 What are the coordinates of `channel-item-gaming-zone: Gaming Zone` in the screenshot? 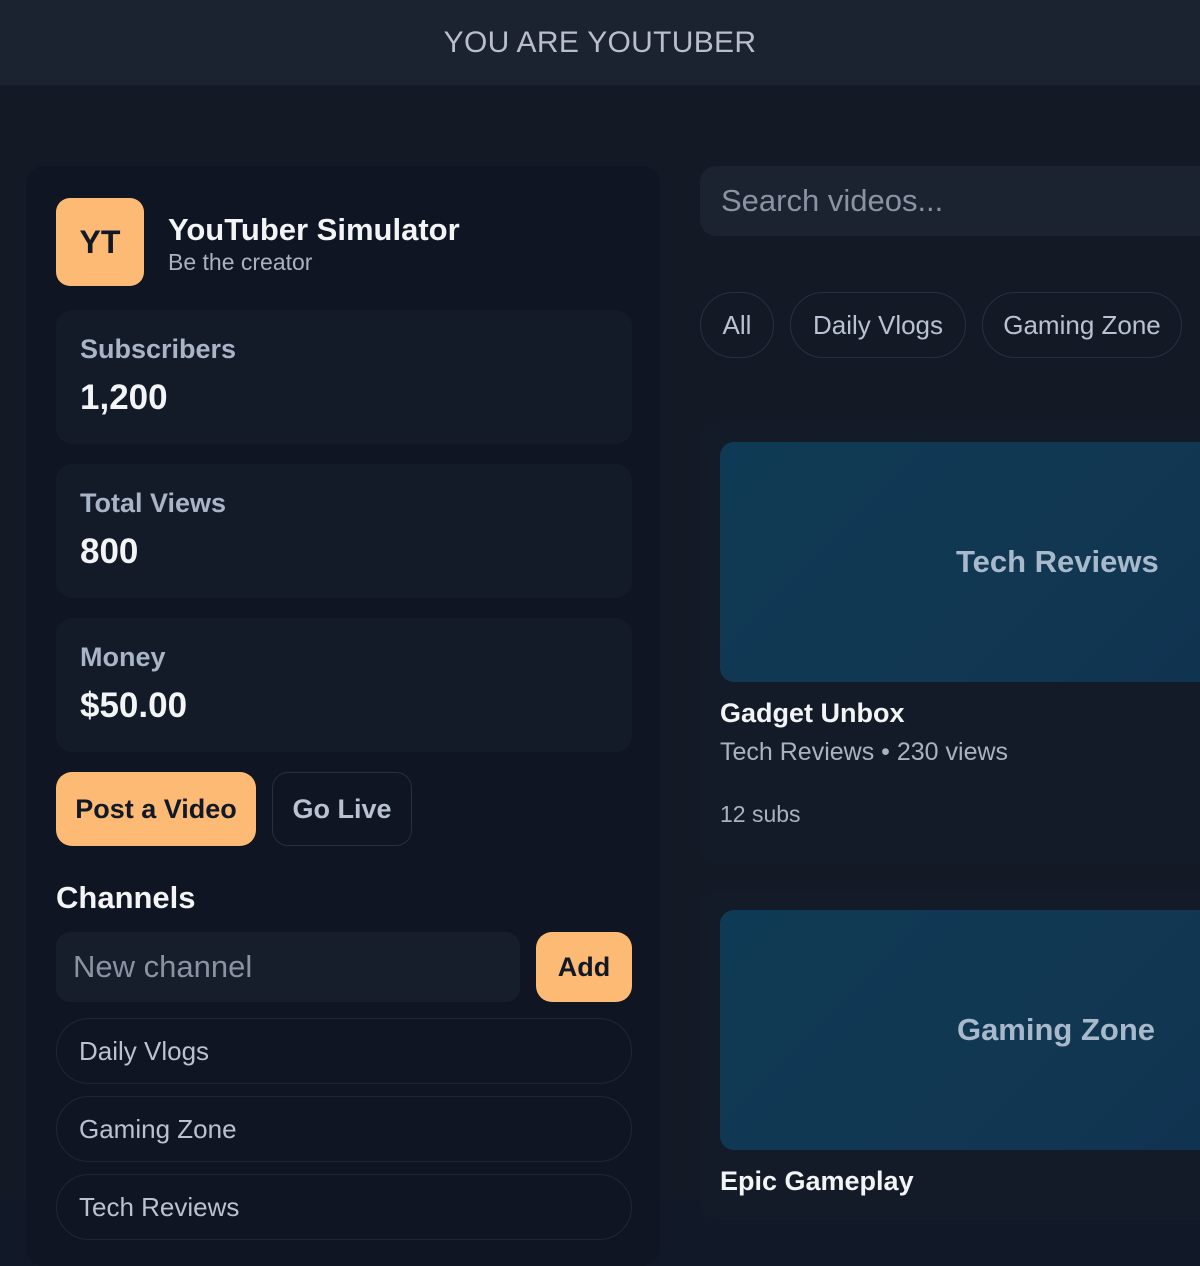 It's located at (344, 1129).